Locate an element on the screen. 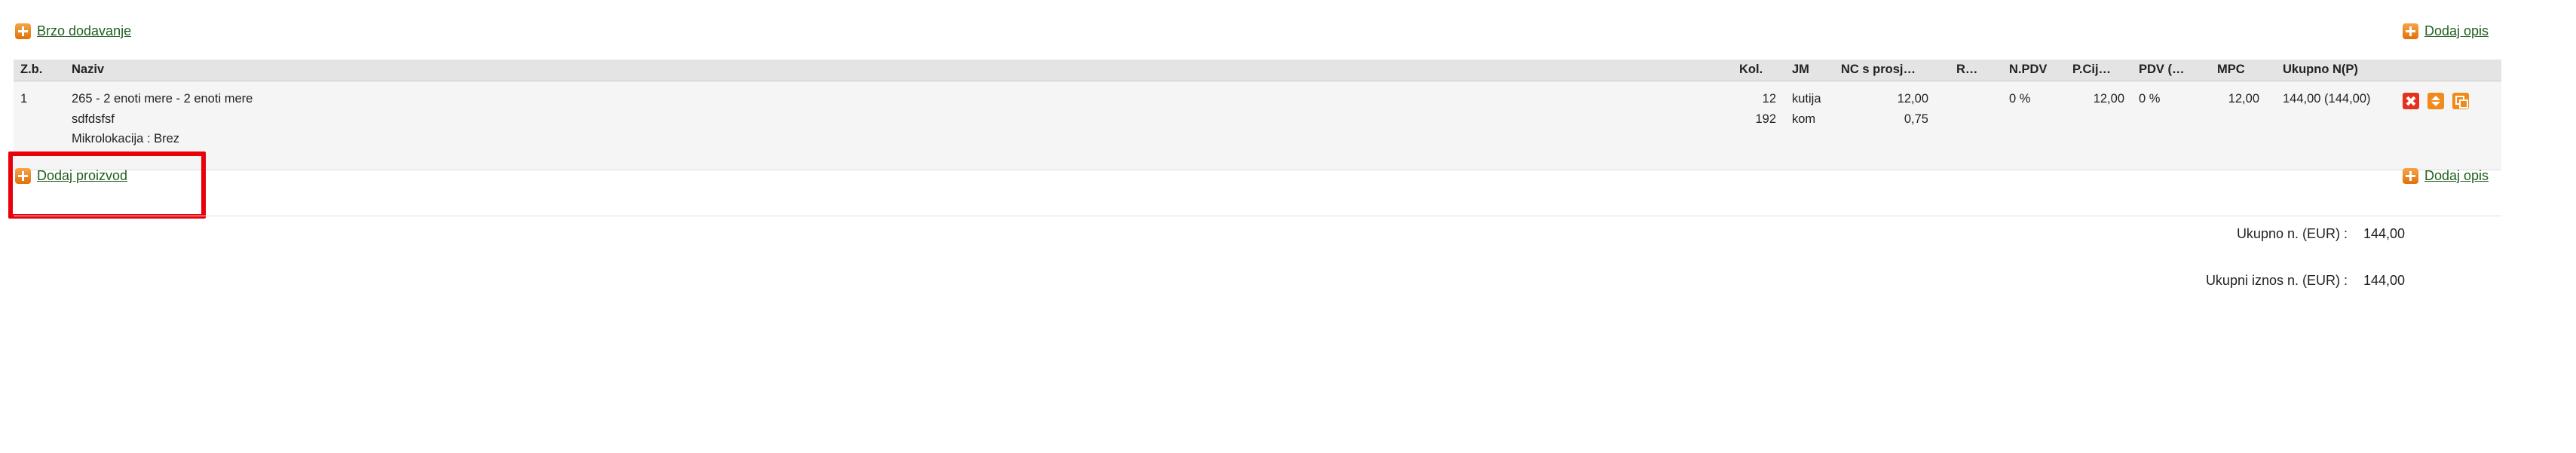  col-header-naziv: Naziv is located at coordinates (88, 70).